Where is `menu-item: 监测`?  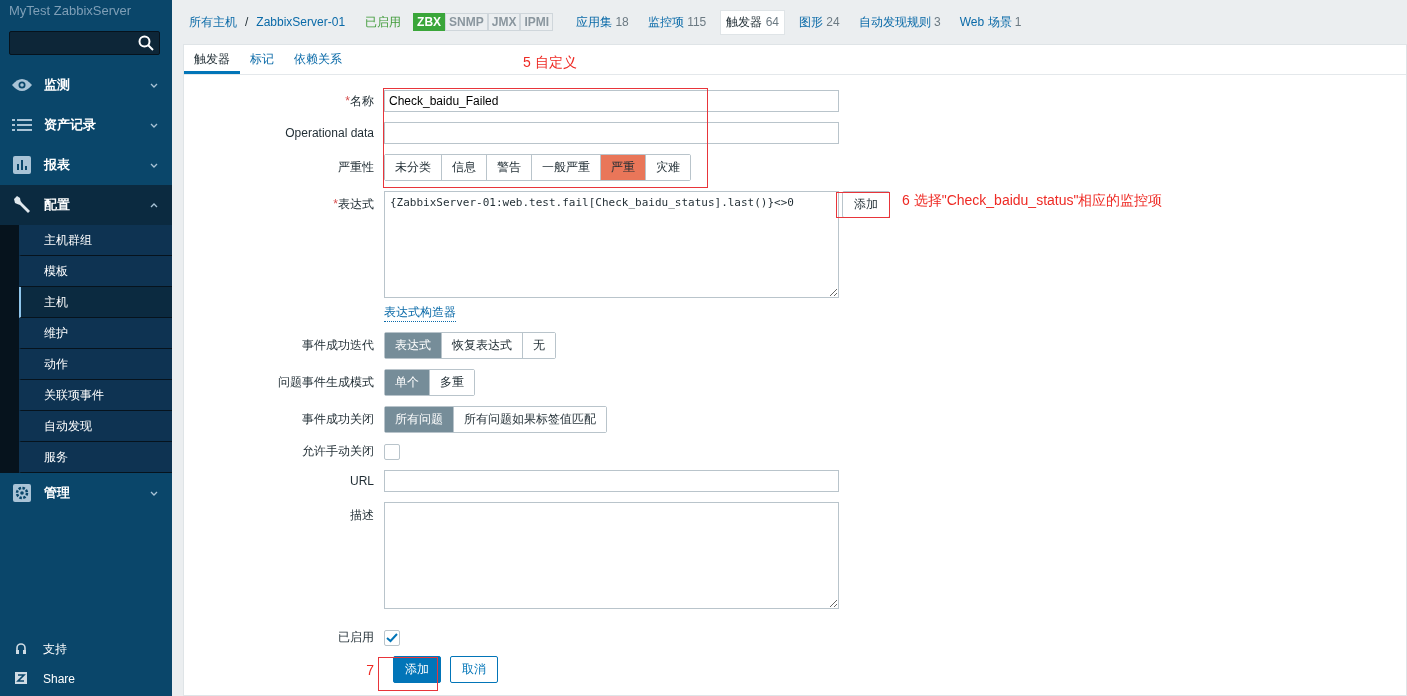 menu-item: 监测 is located at coordinates (86, 85).